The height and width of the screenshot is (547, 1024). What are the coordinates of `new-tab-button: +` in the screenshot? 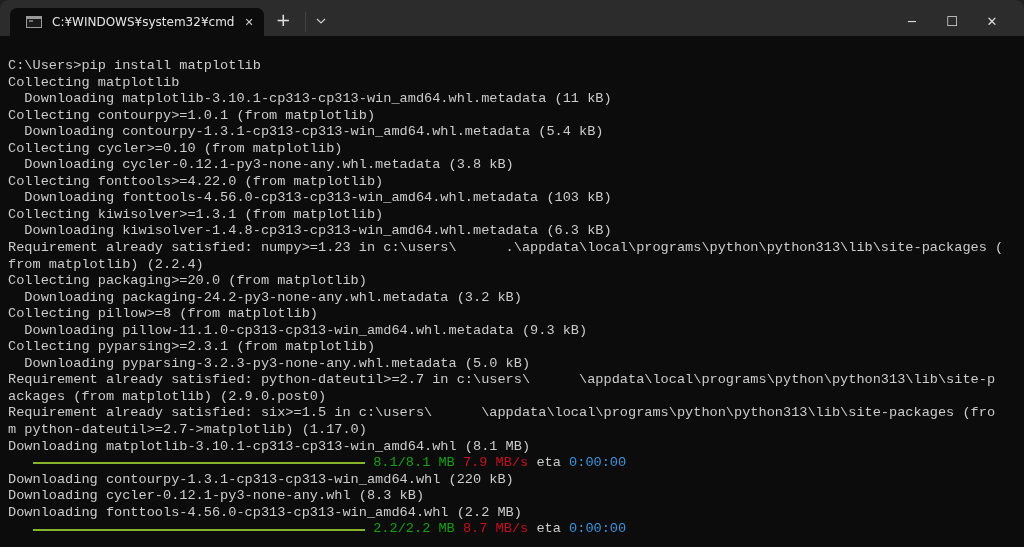 It's located at (283, 16).